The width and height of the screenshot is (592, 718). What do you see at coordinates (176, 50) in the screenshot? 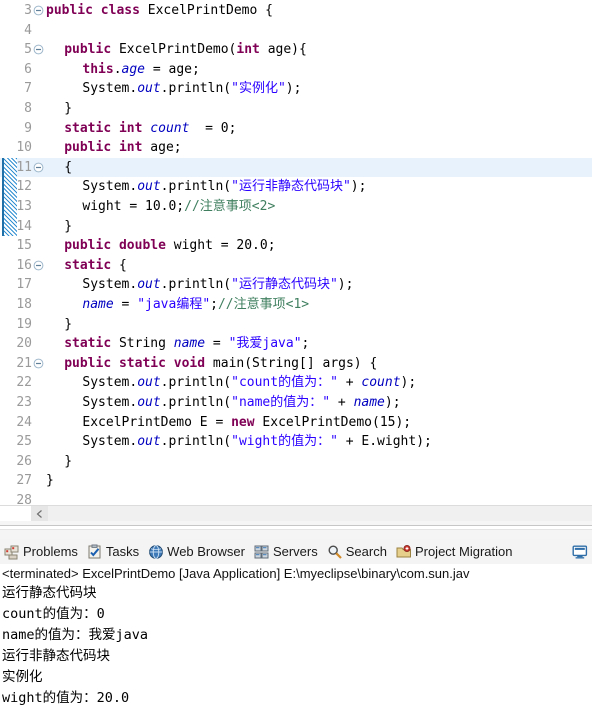
I see `code-text: public ExcelPrintDemo(int age){` at bounding box center [176, 50].